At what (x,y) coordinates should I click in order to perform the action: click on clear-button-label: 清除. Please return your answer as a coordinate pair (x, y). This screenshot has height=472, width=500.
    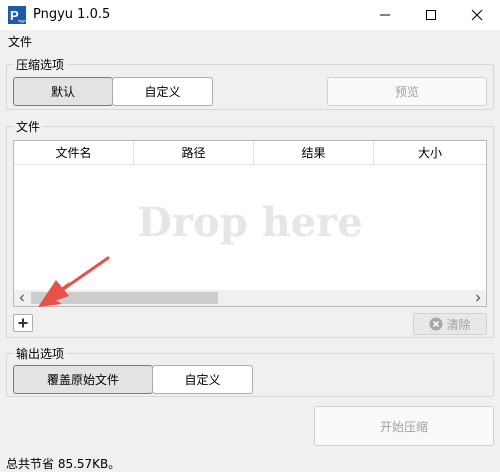
    Looking at the image, I should click on (458, 324).